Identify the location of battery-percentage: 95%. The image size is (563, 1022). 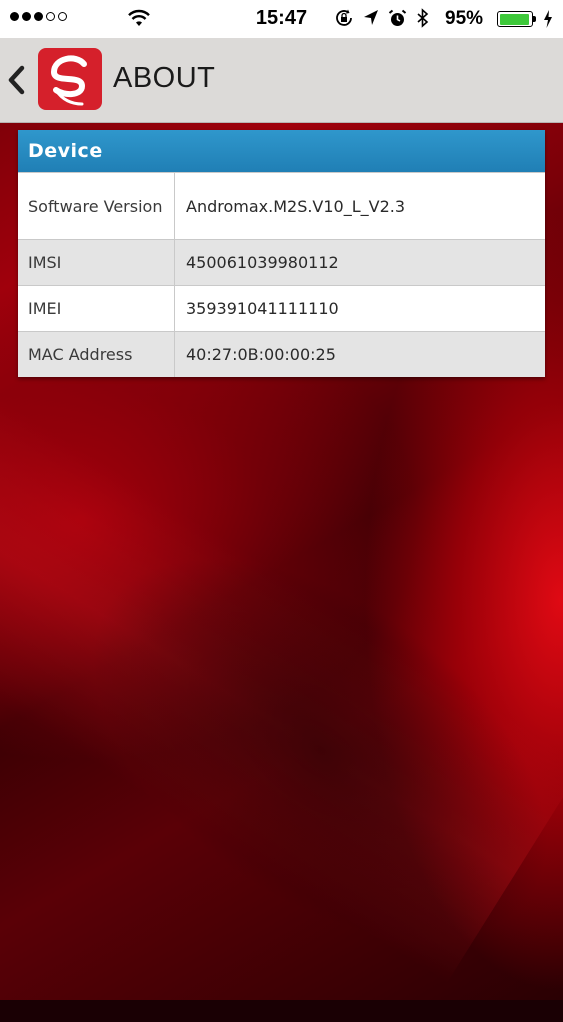
(464, 18).